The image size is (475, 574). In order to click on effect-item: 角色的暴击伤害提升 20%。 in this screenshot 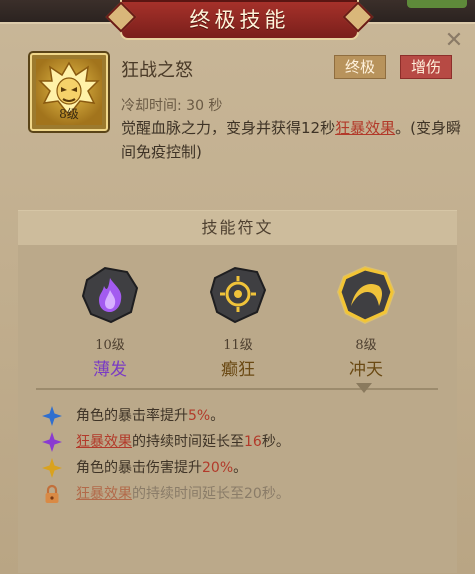, I will do `click(144, 468)`.